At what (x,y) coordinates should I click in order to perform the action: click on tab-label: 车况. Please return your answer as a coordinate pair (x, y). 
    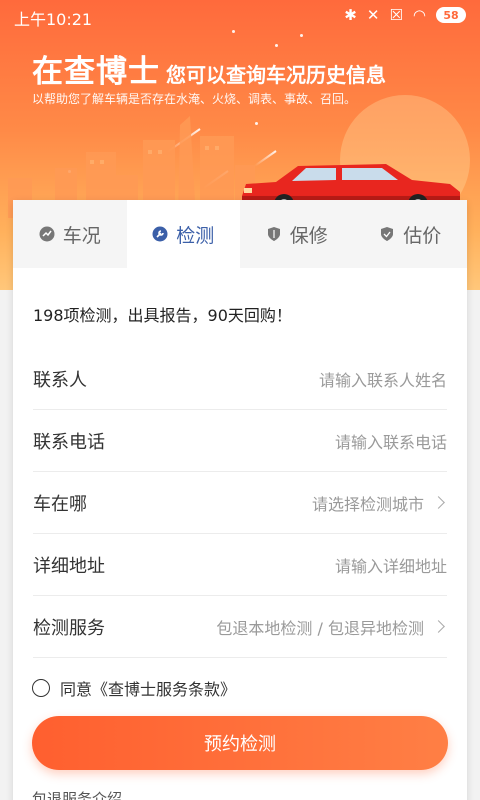
    Looking at the image, I should click on (81, 235).